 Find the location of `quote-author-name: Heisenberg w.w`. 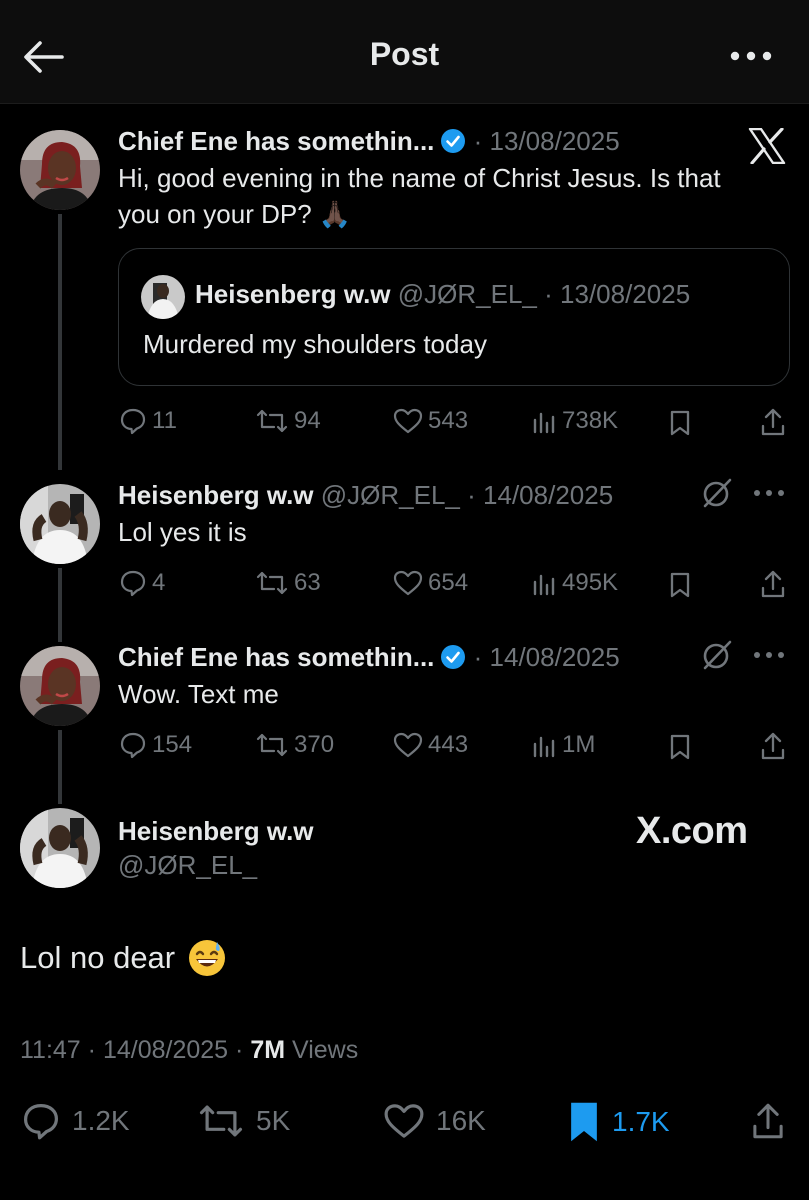

quote-author-name: Heisenberg w.w is located at coordinates (293, 294).